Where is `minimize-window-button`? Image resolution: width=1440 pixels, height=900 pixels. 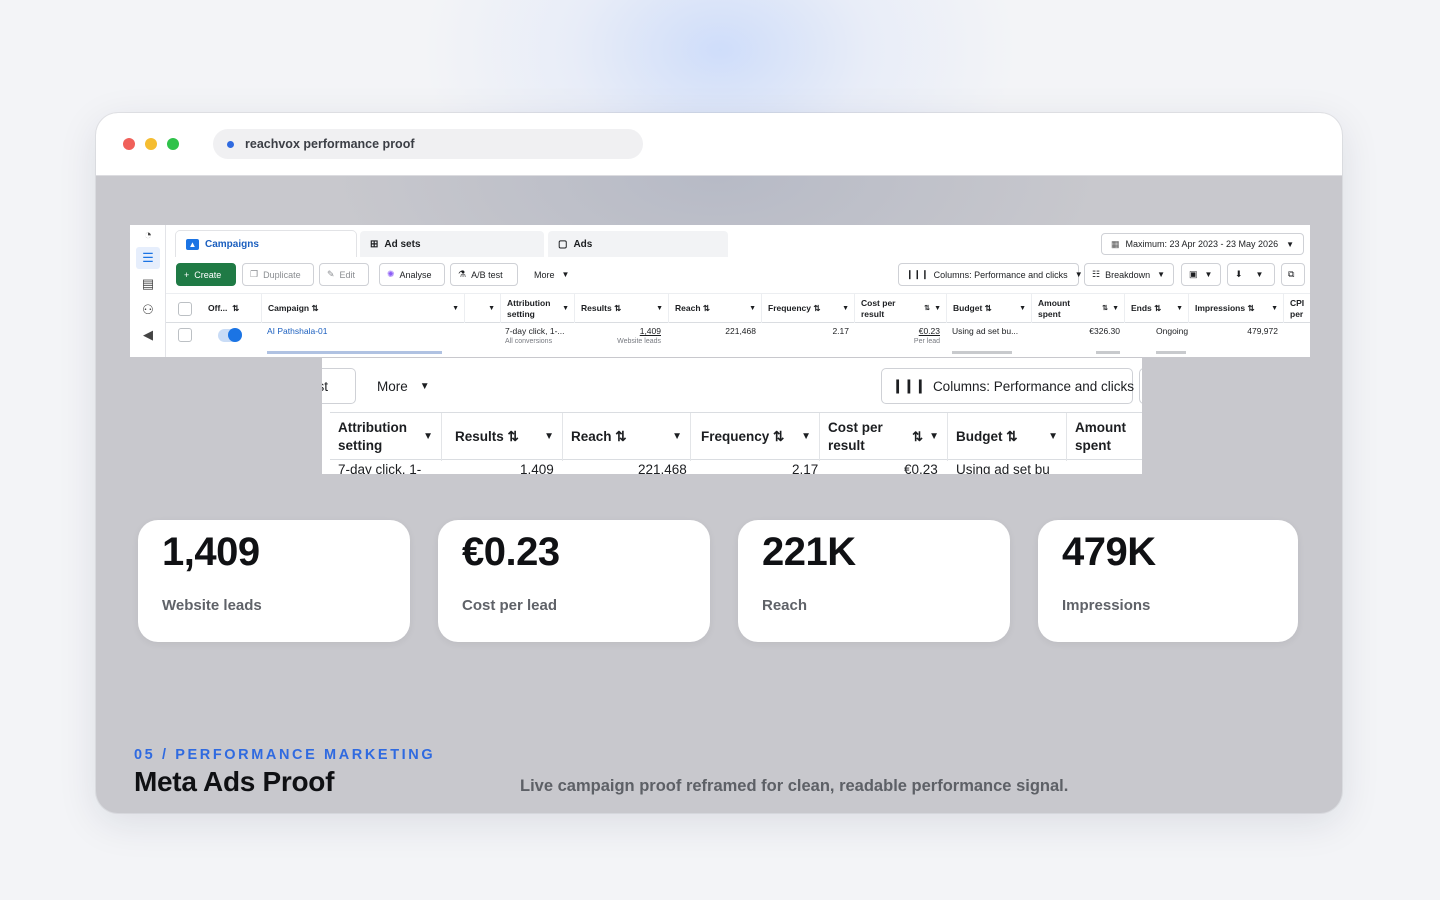 minimize-window-button is located at coordinates (151, 144).